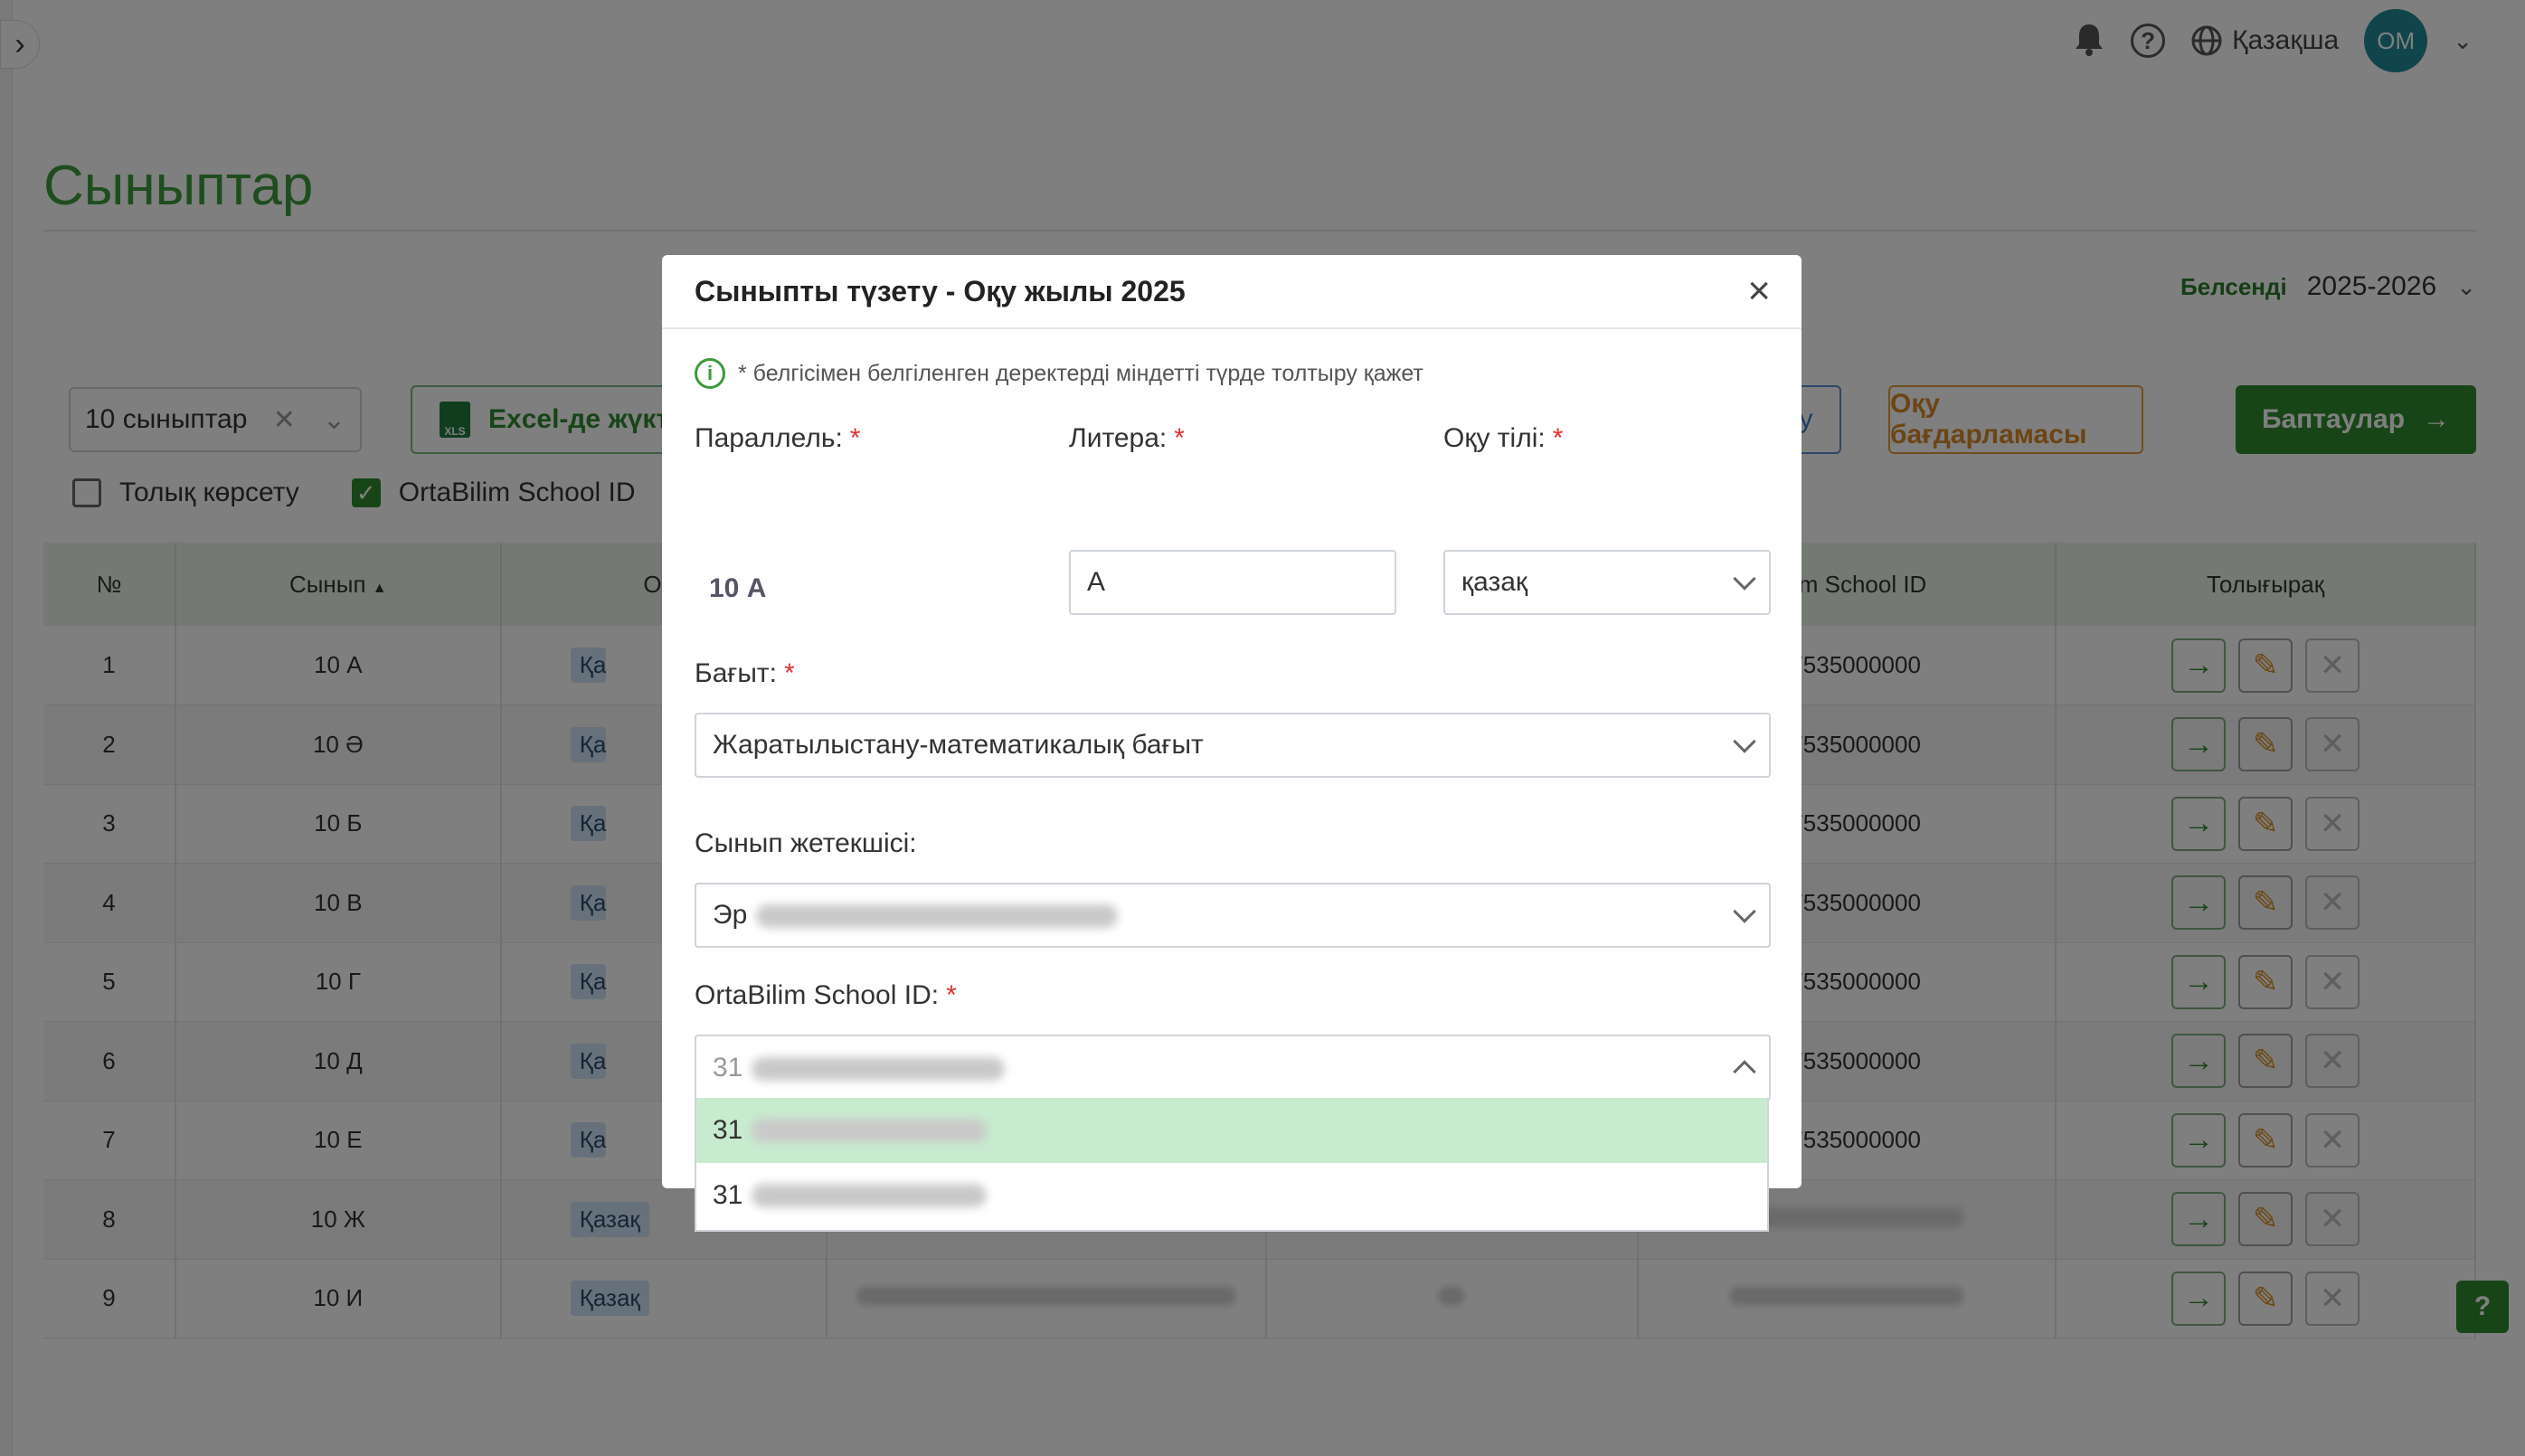  I want to click on litera-input: А, so click(1233, 583).